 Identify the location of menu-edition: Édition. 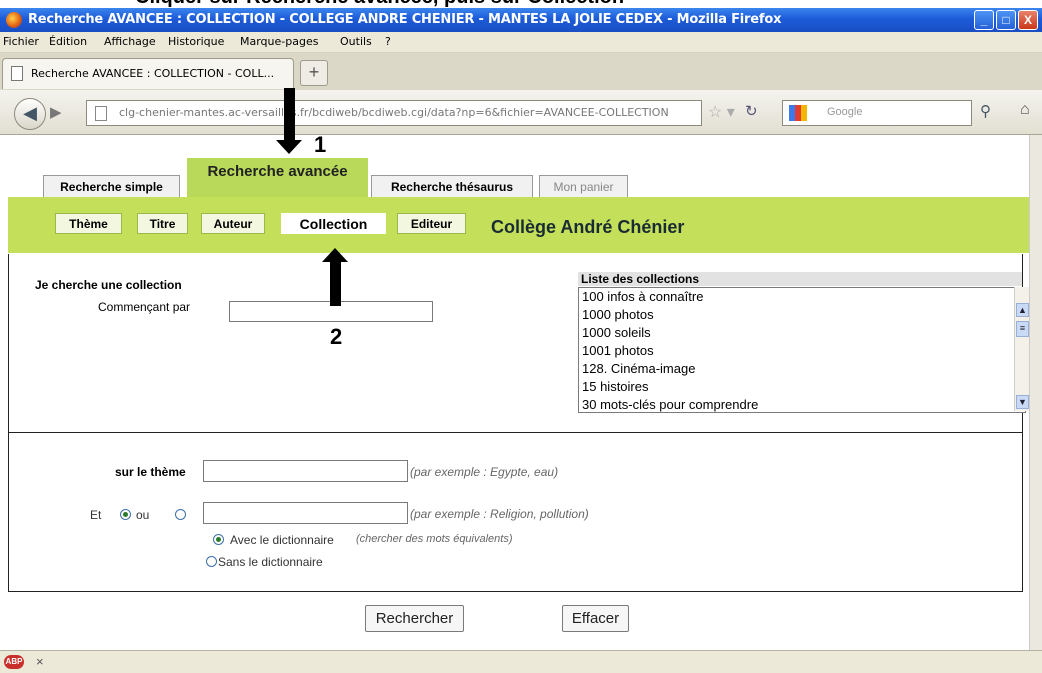
(68, 41).